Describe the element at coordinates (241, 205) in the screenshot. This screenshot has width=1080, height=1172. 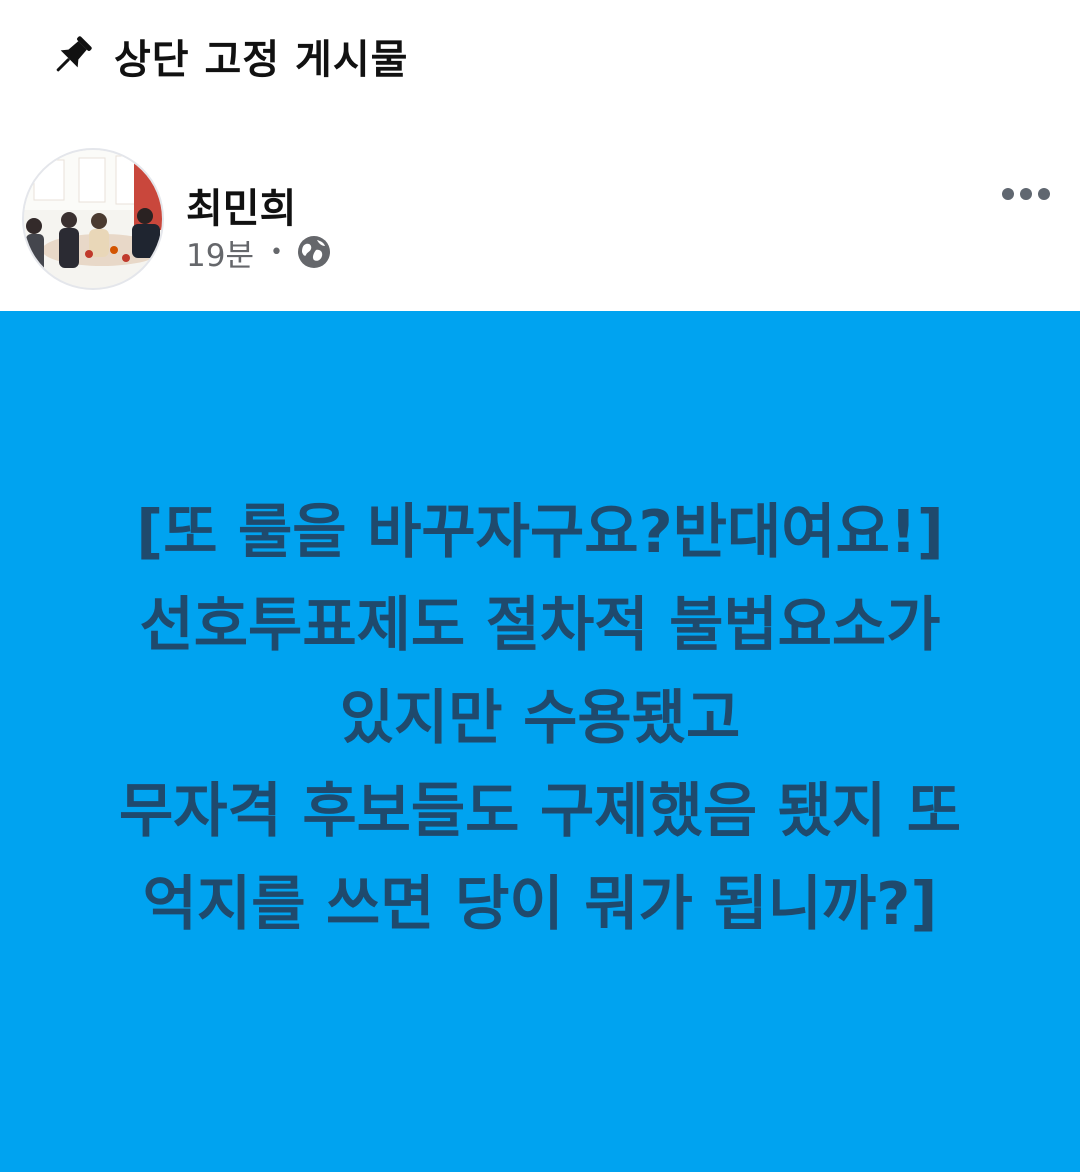
I see `author-name: 최민희` at that location.